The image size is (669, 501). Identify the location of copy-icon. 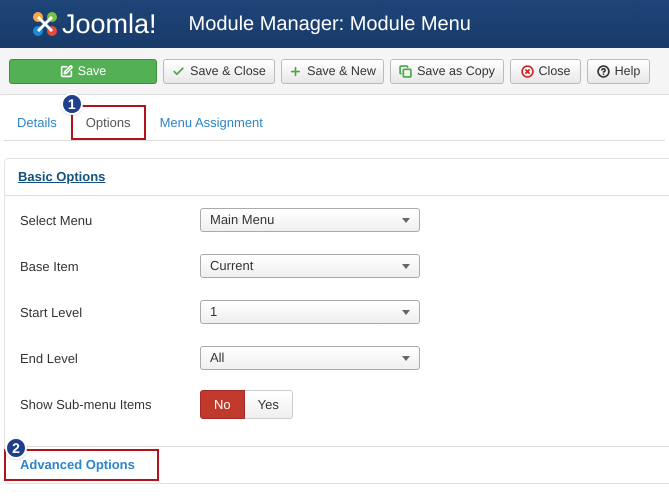
(405, 71).